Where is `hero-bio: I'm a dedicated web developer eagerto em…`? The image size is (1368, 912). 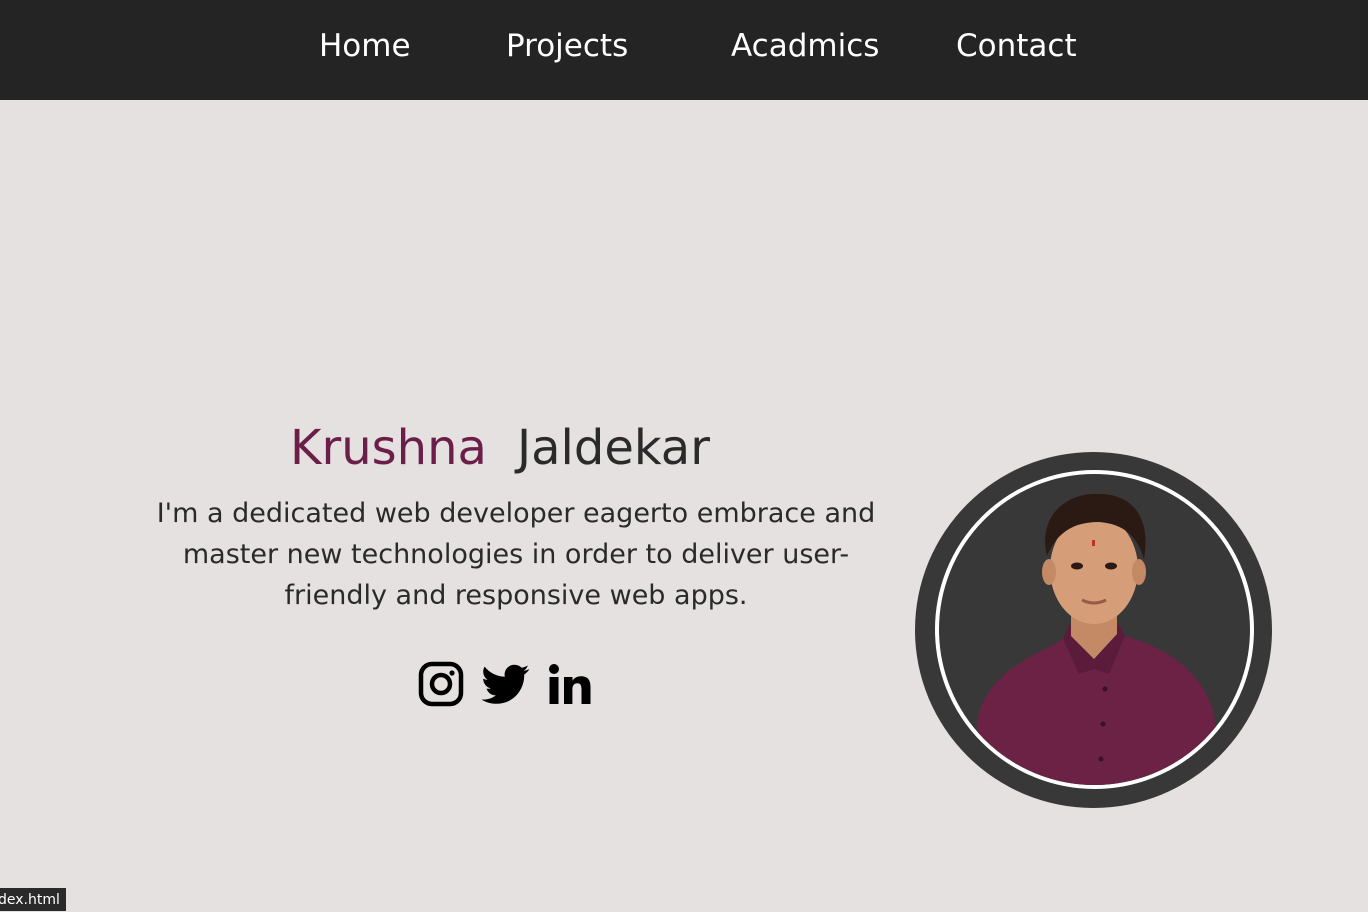
hero-bio: I'm a dedicated web developer eagerto em… is located at coordinates (516, 554).